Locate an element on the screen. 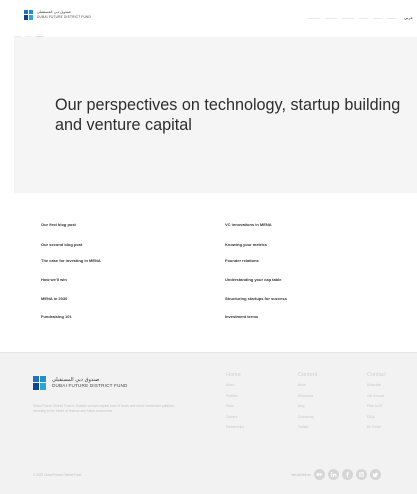 The width and height of the screenshot is (417, 494). footer-link: About is located at coordinates (235, 388).